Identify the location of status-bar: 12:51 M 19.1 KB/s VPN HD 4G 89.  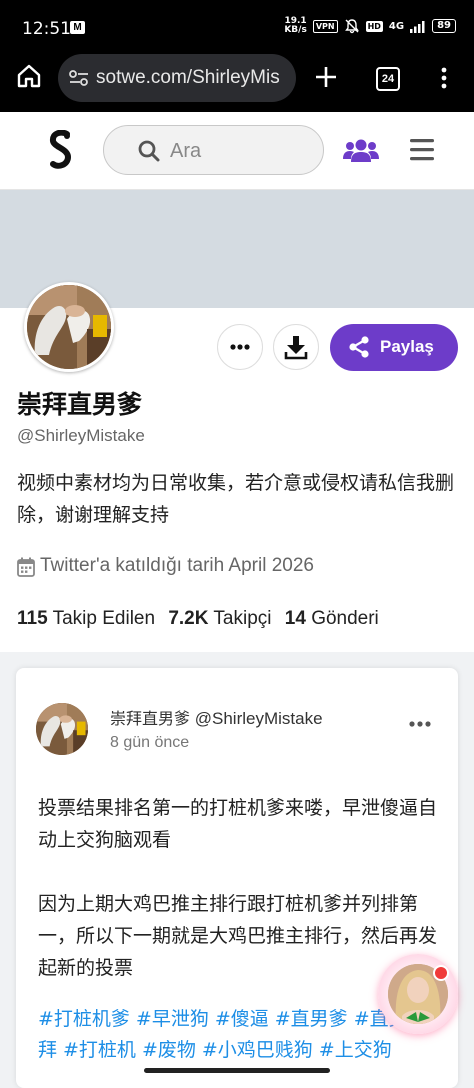
(237, 20).